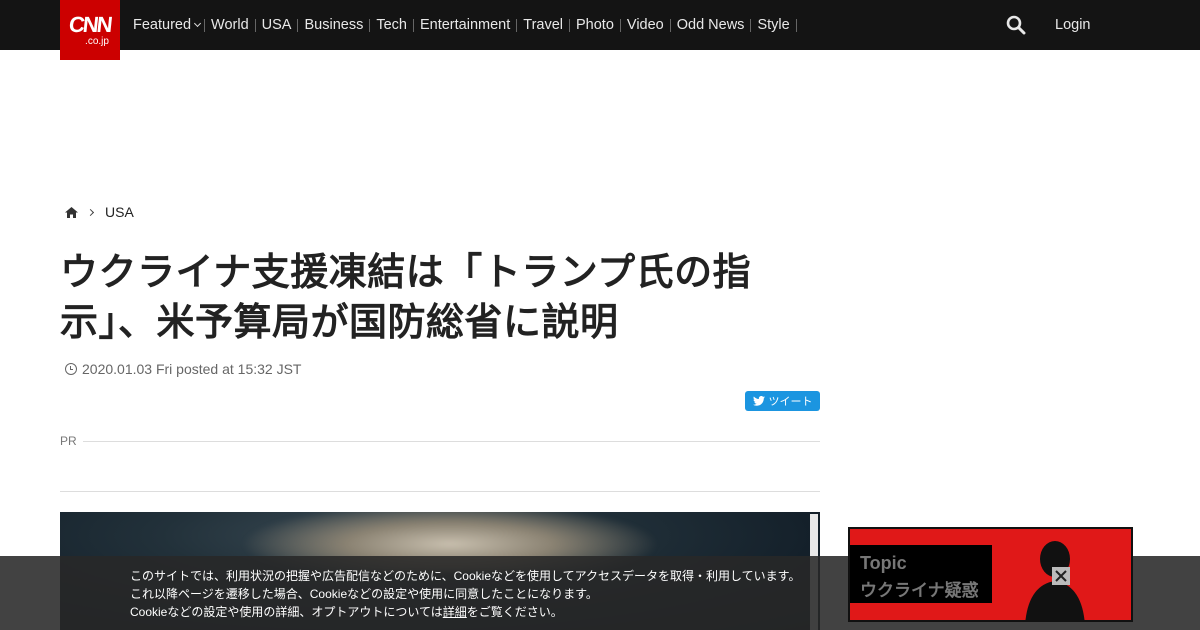 This screenshot has height=630, width=1200. I want to click on nav-video: Video, so click(646, 25).